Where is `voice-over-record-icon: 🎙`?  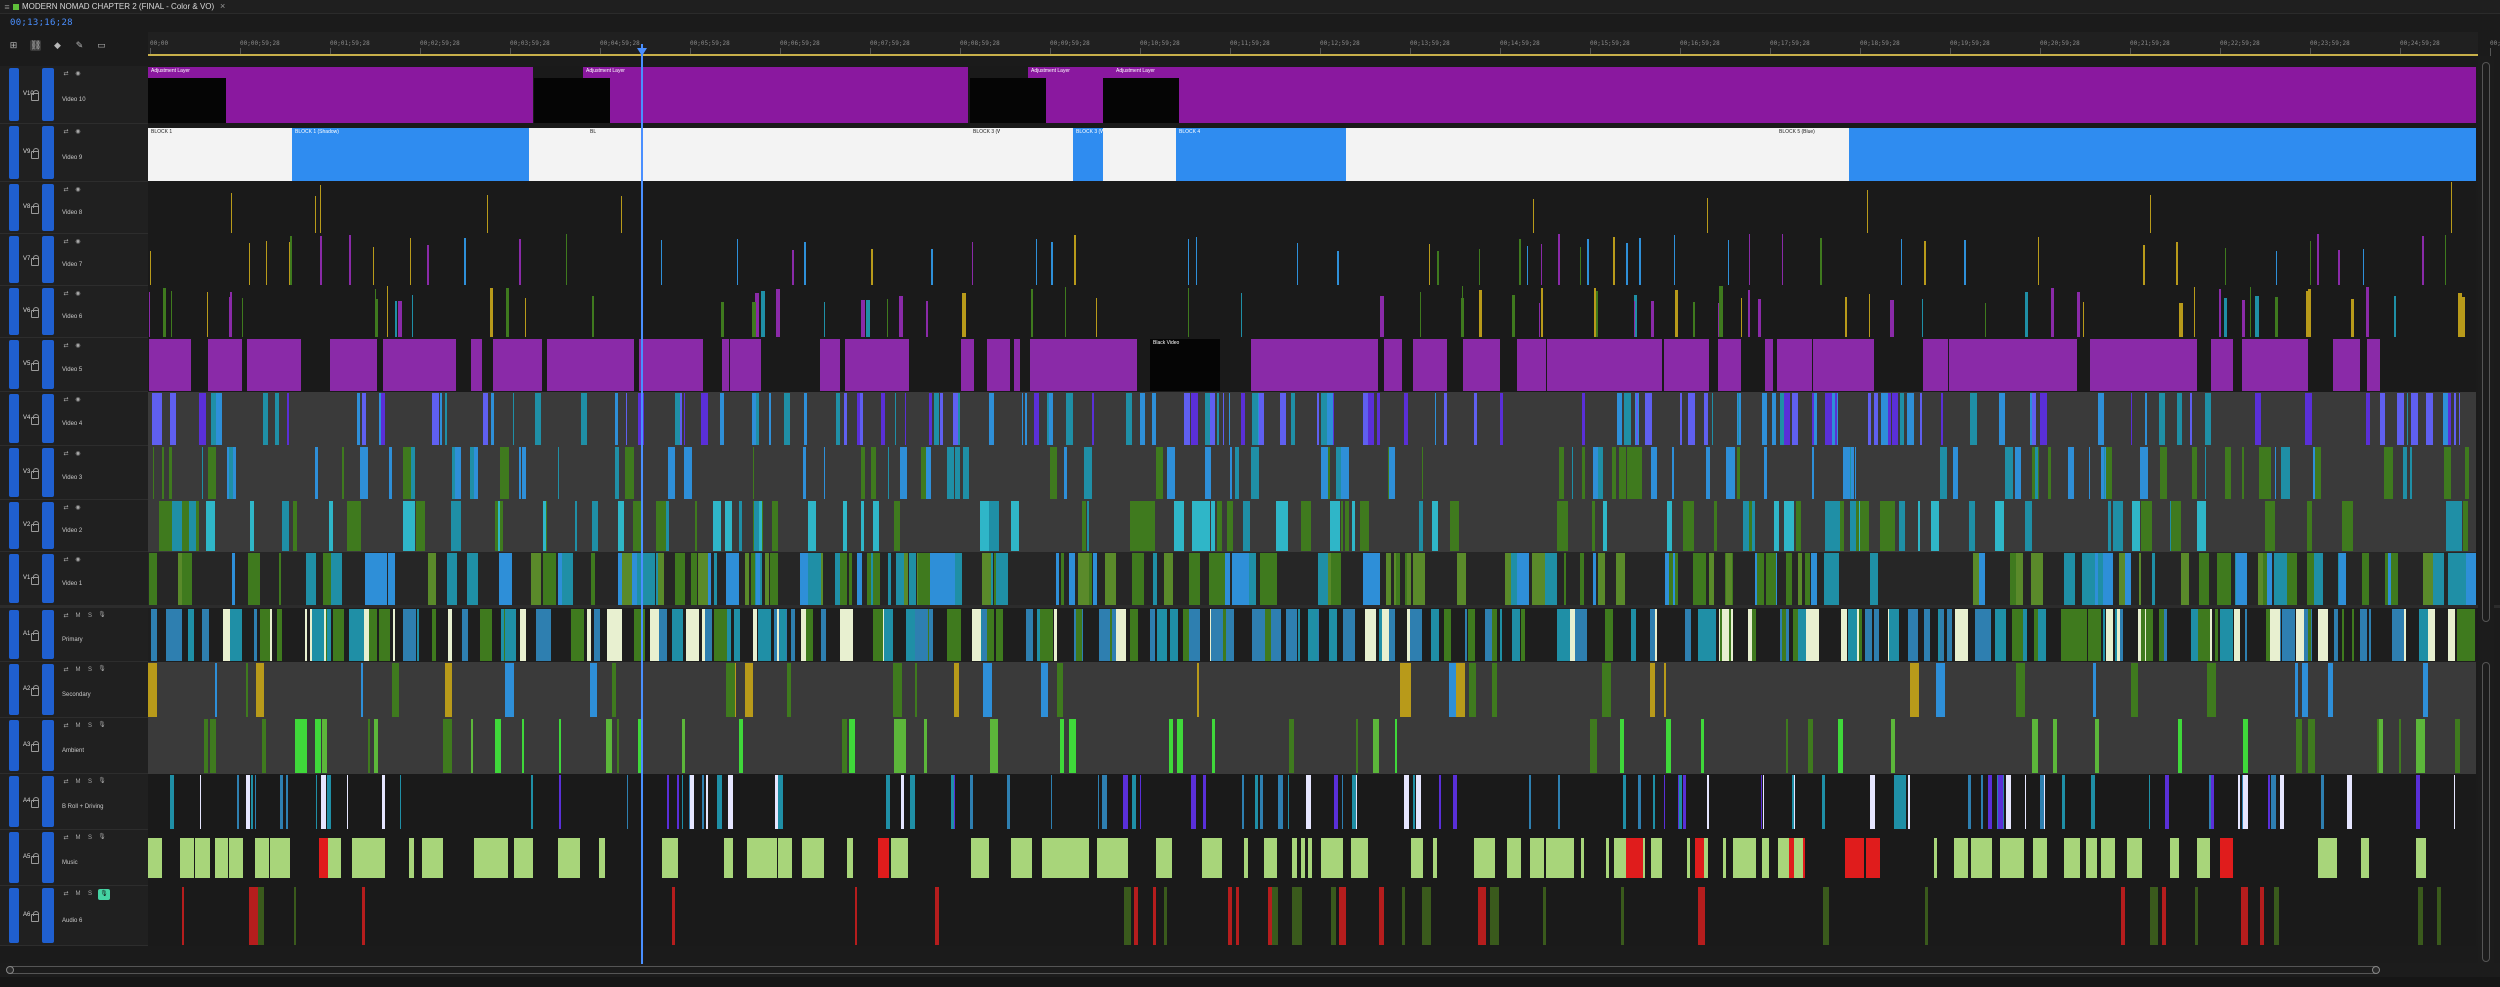 voice-over-record-icon: 🎙 is located at coordinates (102, 837).